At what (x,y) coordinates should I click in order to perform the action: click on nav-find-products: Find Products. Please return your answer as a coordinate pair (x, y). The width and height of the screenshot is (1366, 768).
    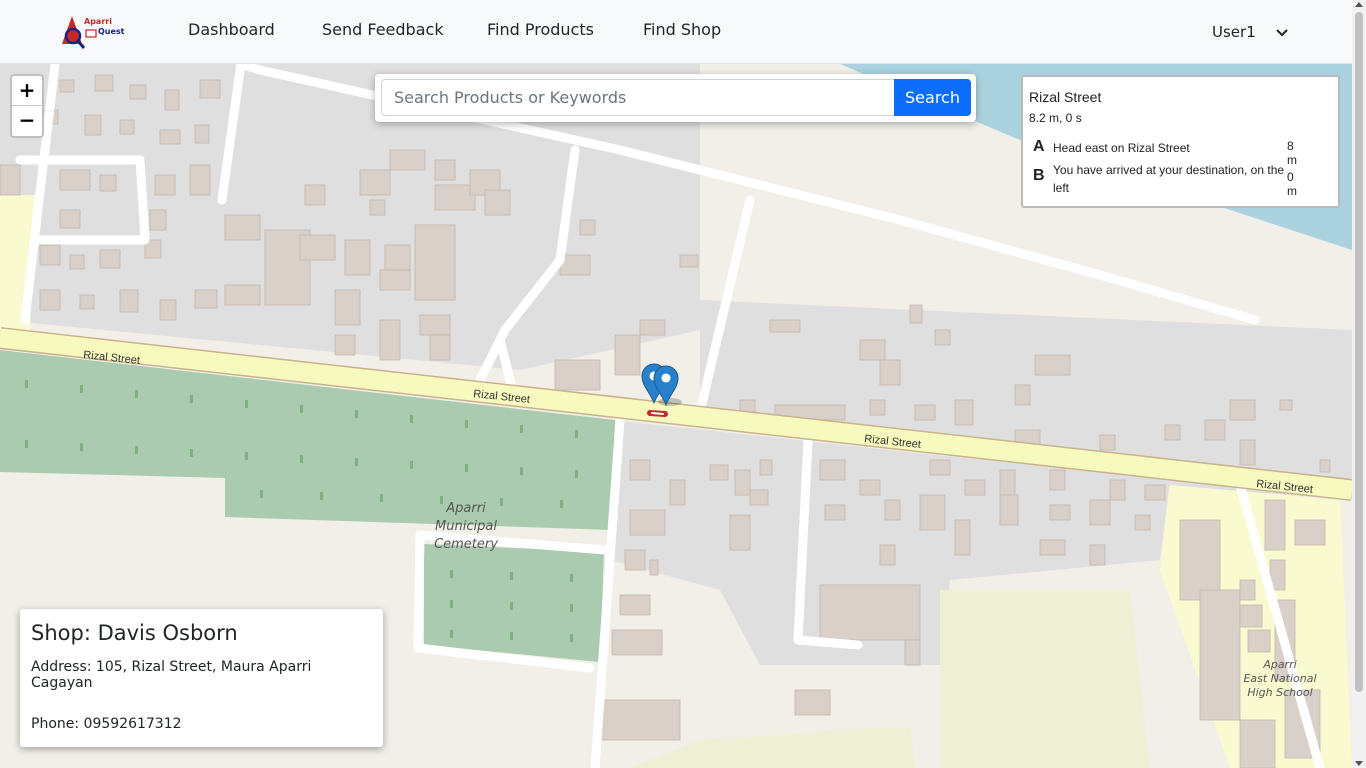
    Looking at the image, I should click on (540, 29).